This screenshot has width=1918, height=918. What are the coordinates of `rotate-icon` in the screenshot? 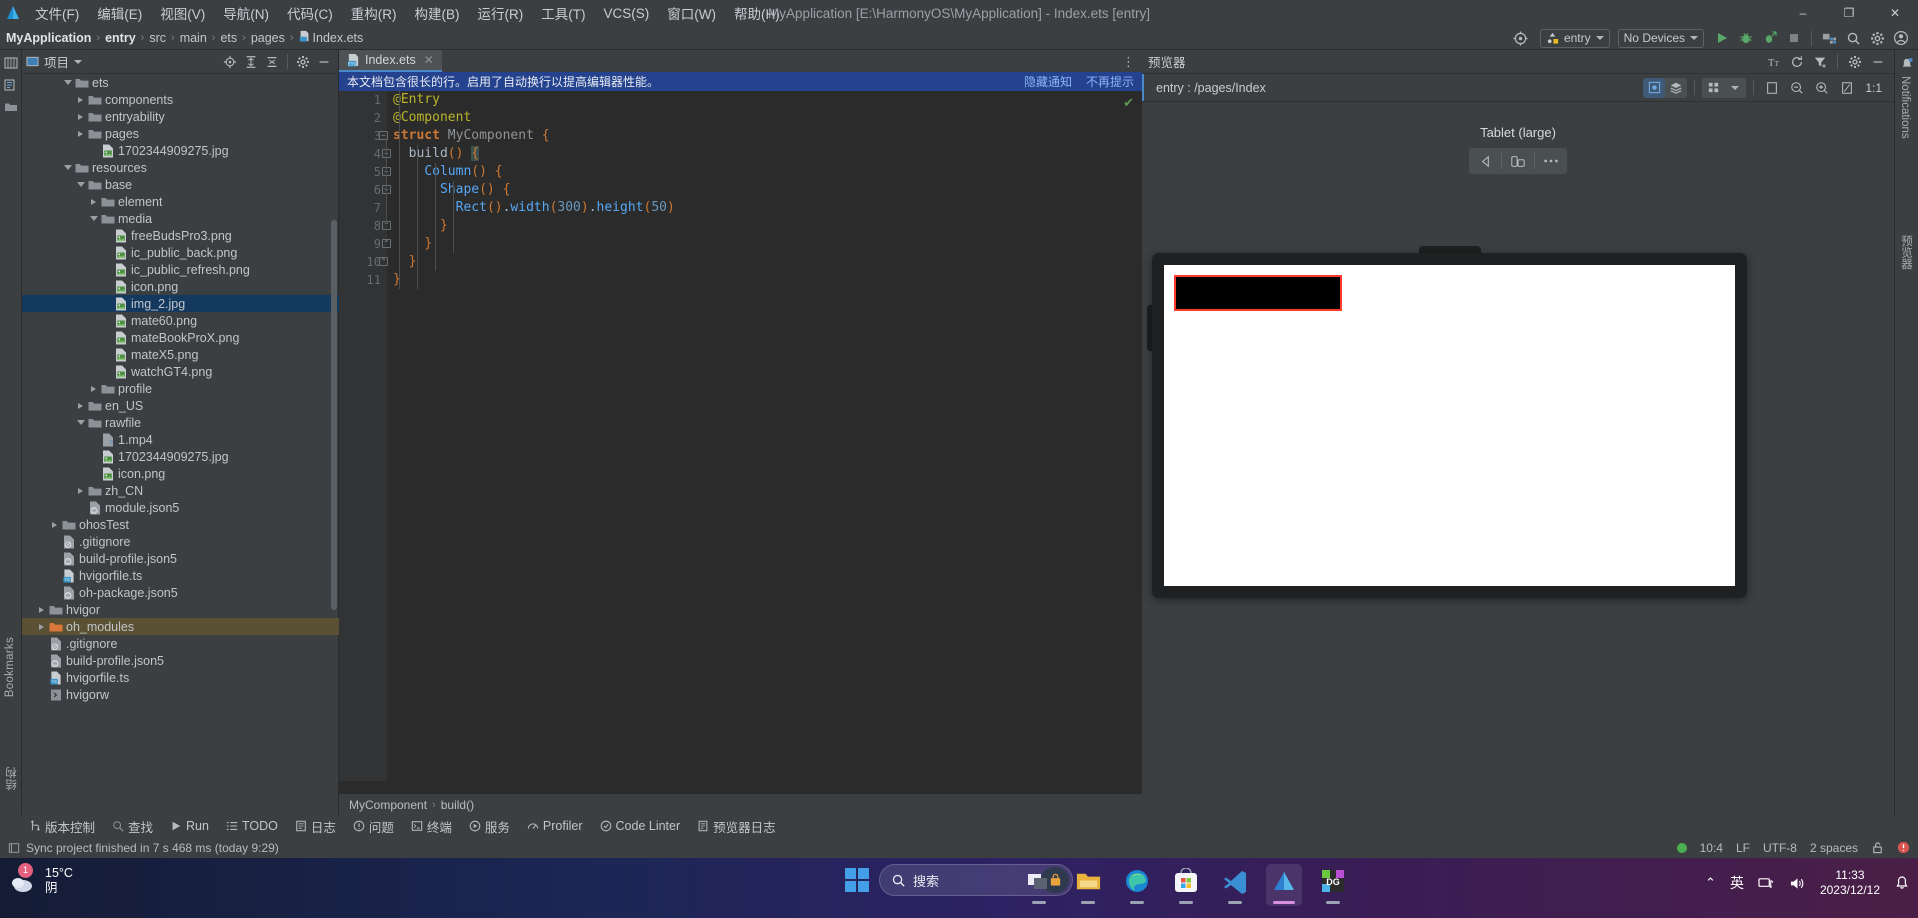 It's located at (1847, 88).